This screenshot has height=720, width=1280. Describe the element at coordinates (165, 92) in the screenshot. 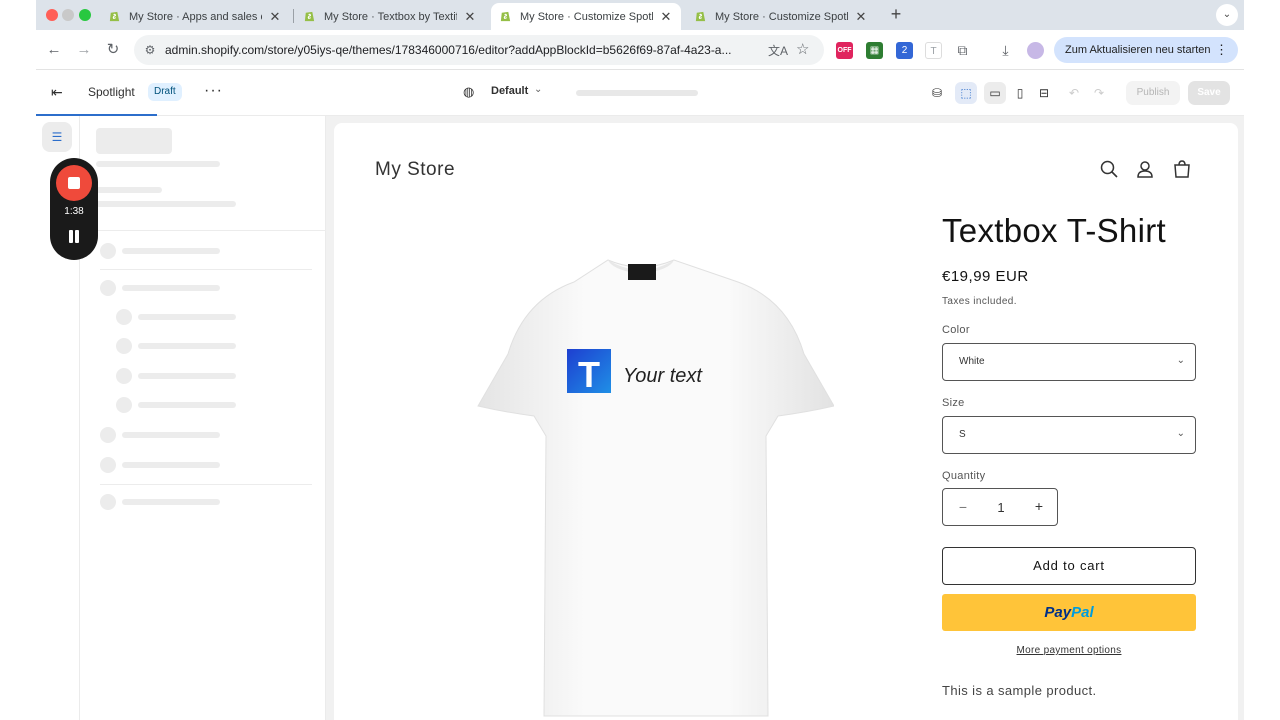

I see `status-badge: Draft` at that location.